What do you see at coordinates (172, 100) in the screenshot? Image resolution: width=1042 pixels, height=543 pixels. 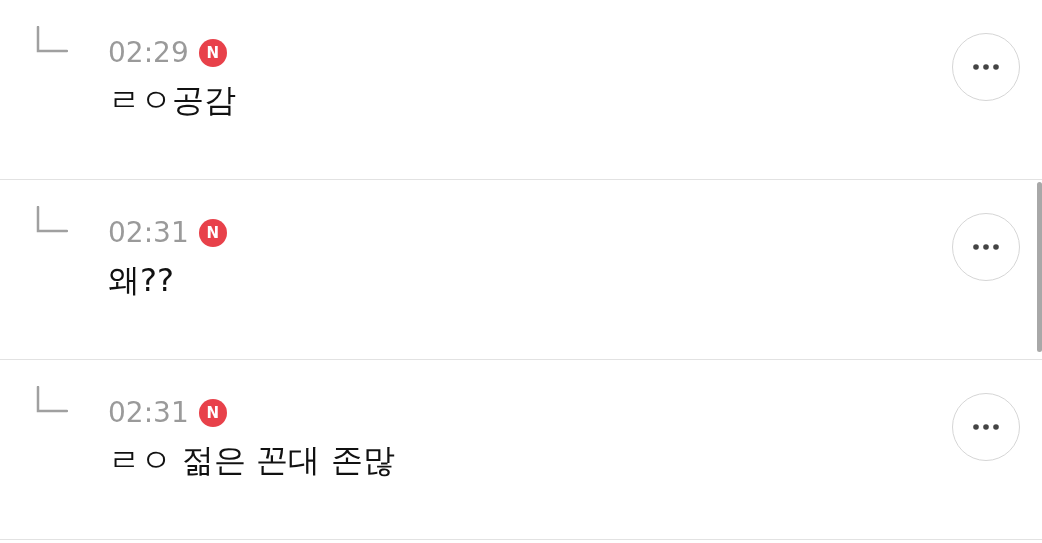 I see `comment-text: ㄹㅇ공감` at bounding box center [172, 100].